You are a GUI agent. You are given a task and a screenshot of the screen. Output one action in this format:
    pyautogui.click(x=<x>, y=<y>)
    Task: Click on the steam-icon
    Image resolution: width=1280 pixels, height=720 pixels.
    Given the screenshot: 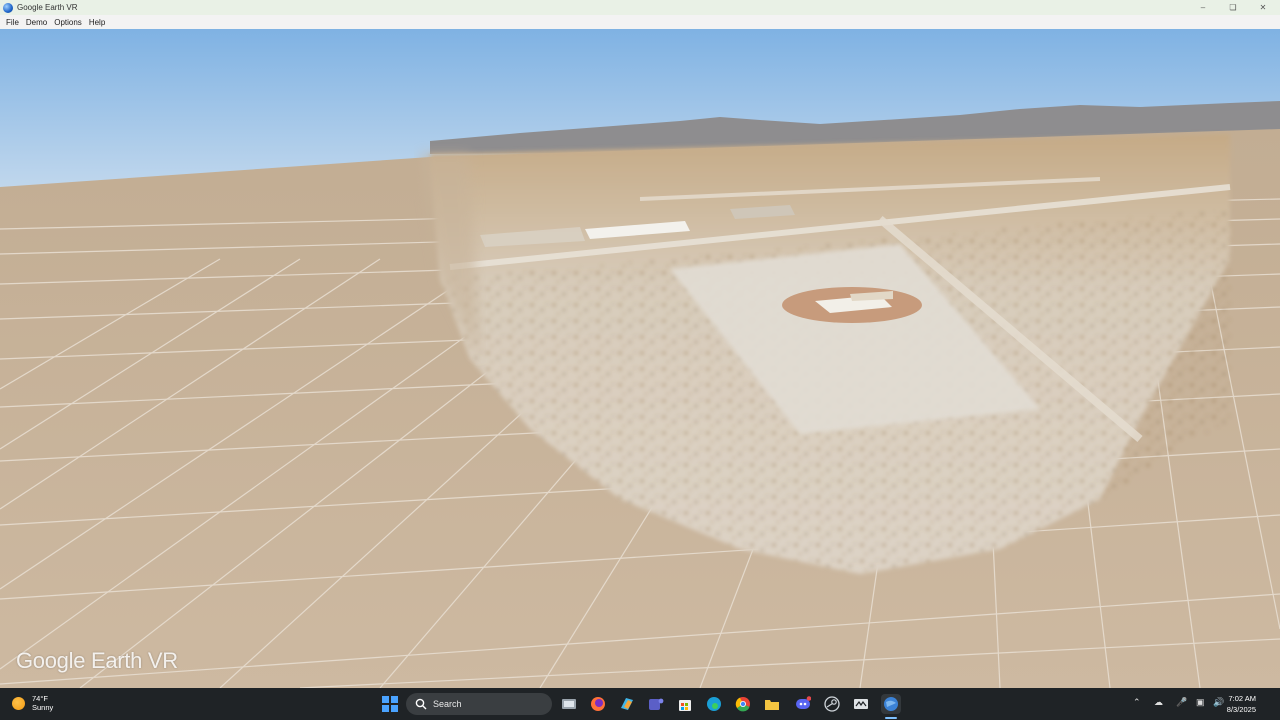 What is the action you would take?
    pyautogui.click(x=832, y=704)
    